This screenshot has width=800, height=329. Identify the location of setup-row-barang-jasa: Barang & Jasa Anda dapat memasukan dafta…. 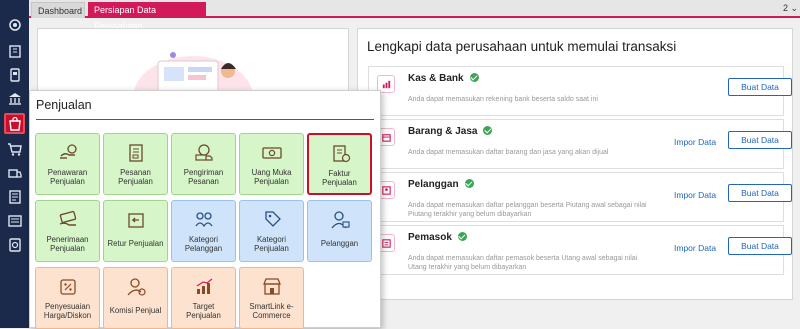
(580, 144).